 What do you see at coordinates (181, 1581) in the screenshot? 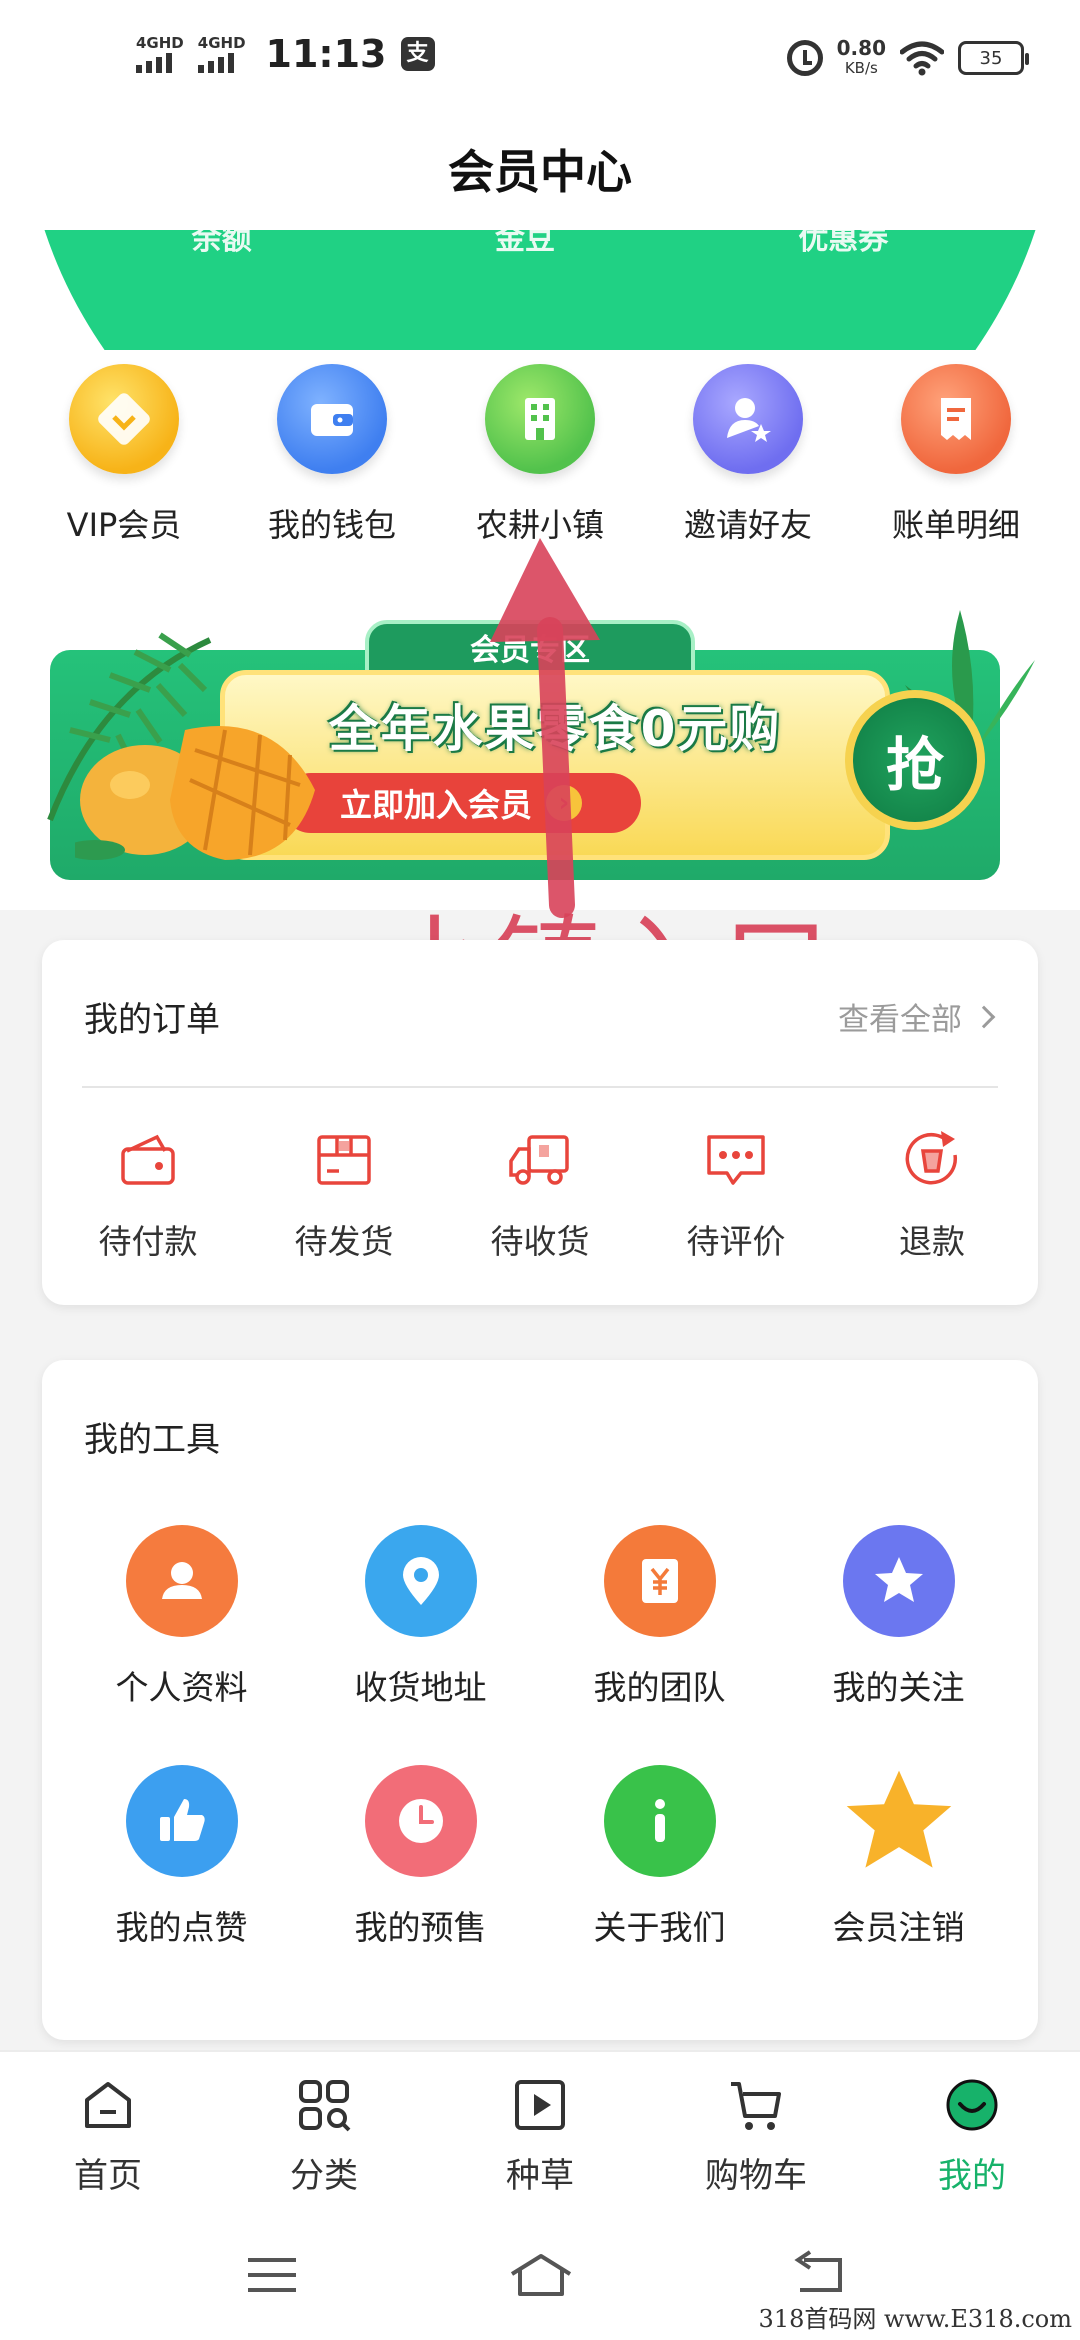
I see `profile-icon` at bounding box center [181, 1581].